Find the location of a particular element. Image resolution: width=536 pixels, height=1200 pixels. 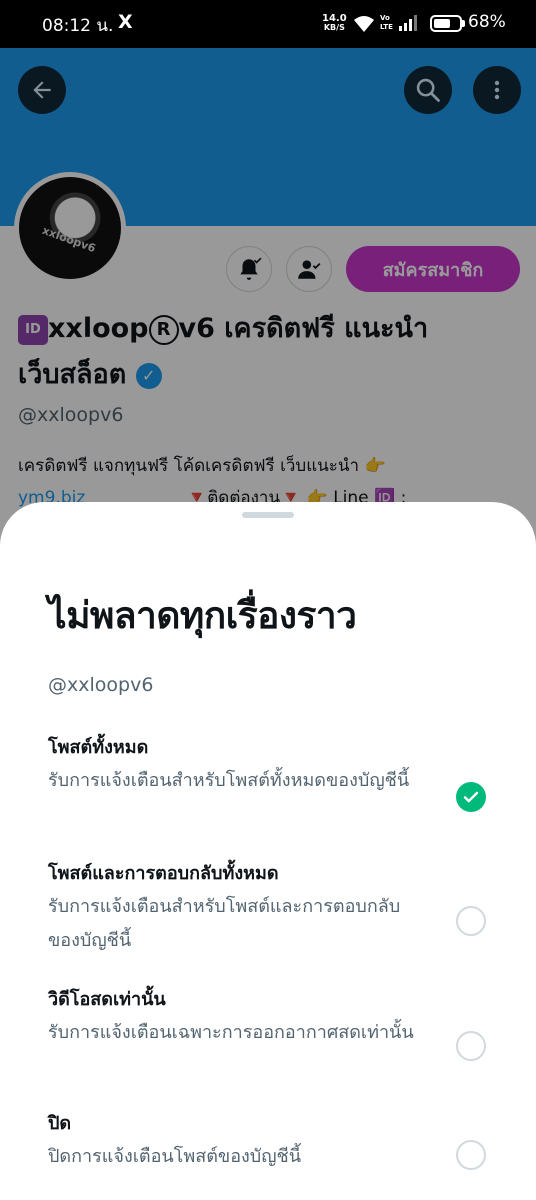

volte-top-text: Vo is located at coordinates (385, 18).